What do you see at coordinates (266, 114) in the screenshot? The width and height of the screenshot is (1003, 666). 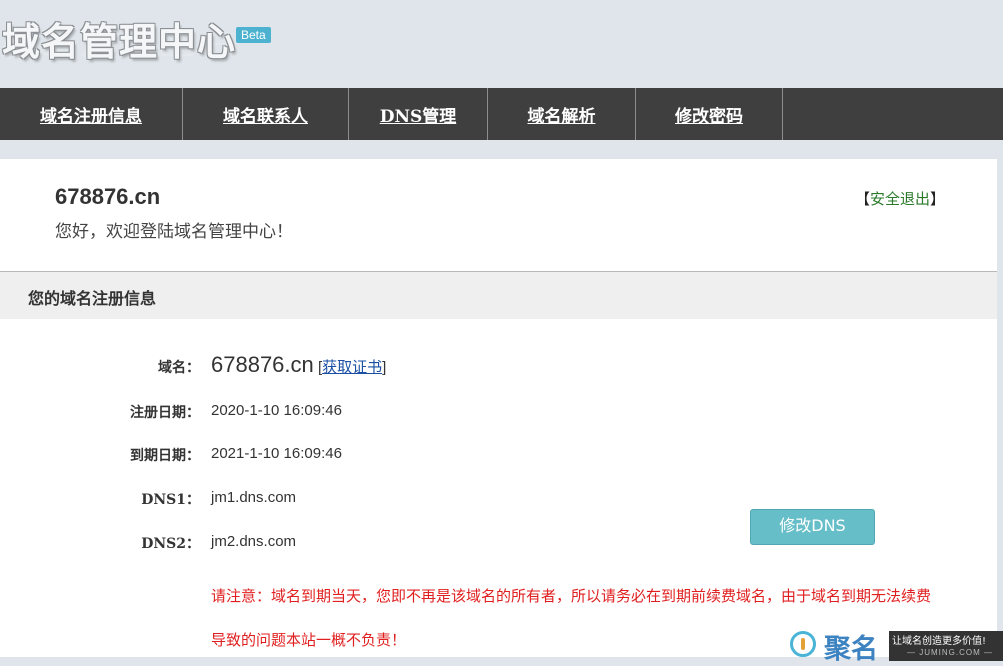 I see `nav-contacts: 域名联系人` at bounding box center [266, 114].